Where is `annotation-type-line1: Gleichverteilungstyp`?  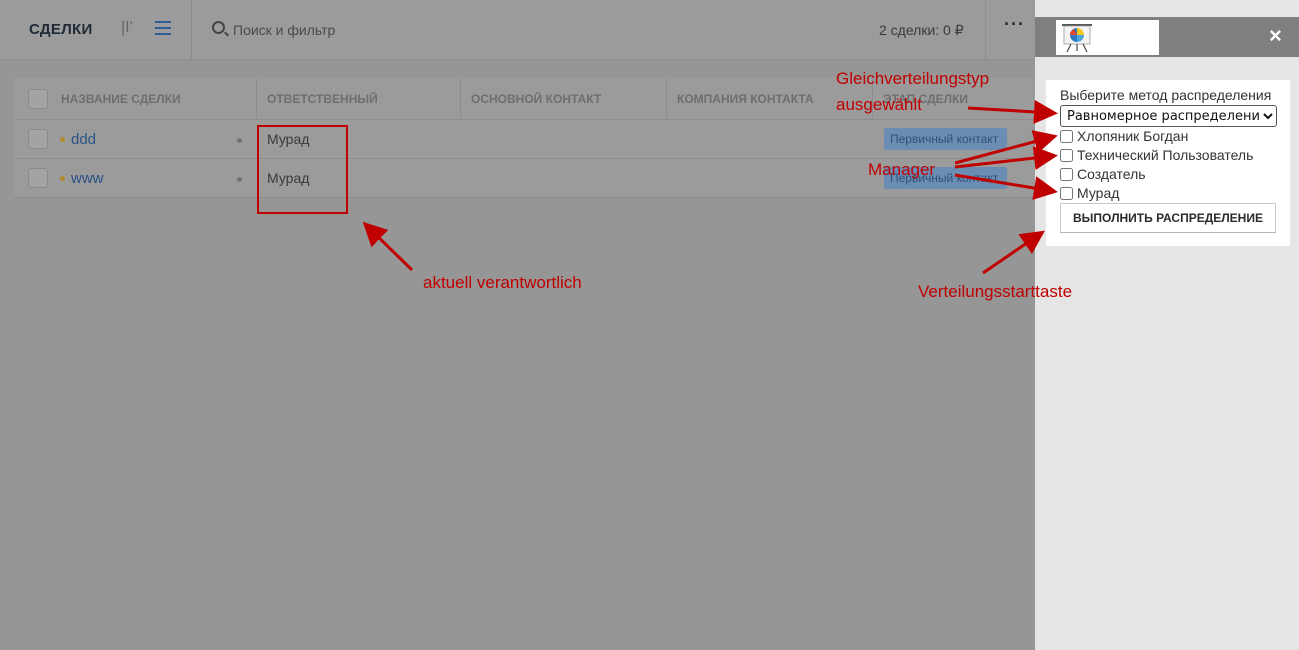
annotation-type-line1: Gleichverteilungstyp is located at coordinates (913, 78).